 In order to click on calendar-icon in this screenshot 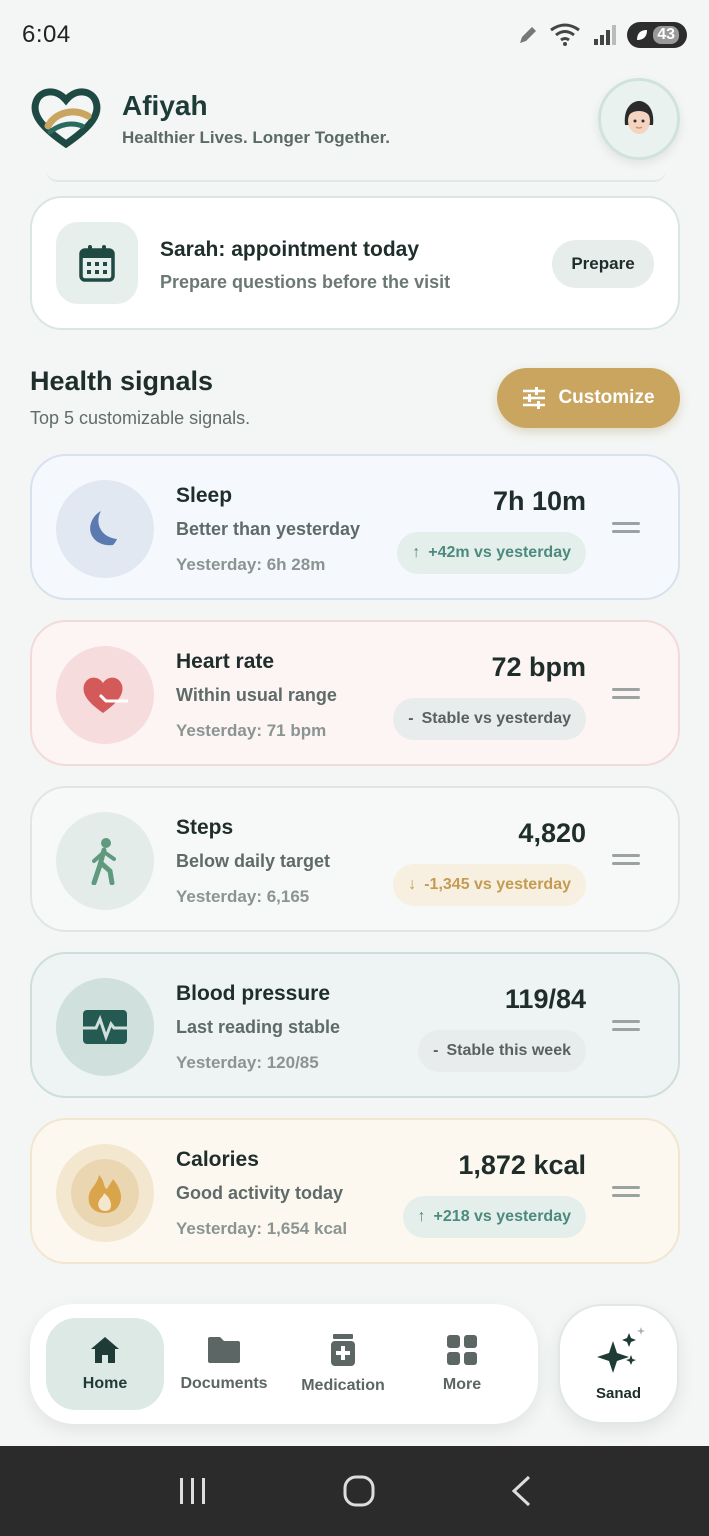, I will do `click(97, 263)`.